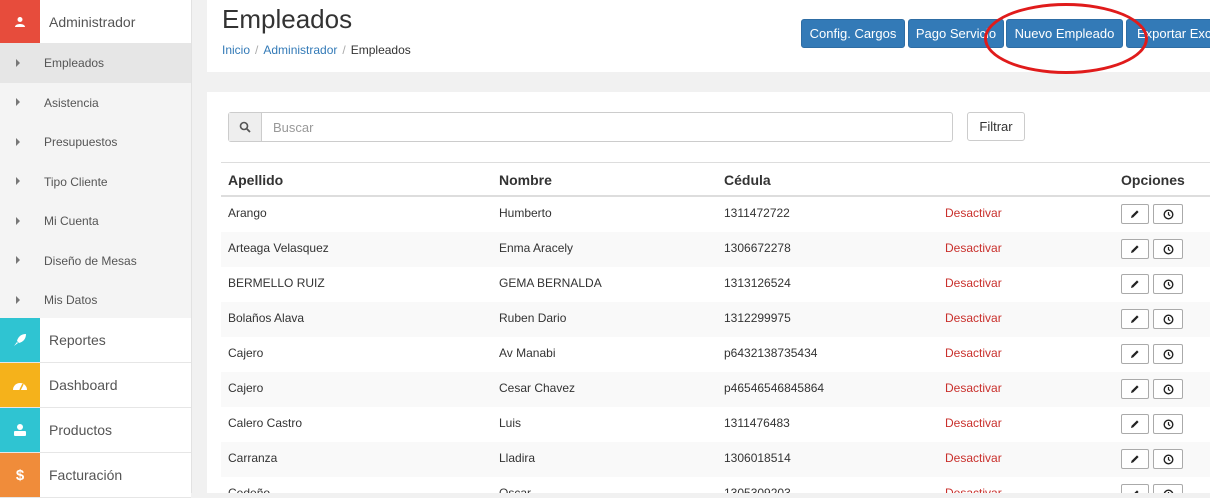 This screenshot has width=1210, height=498. Describe the element at coordinates (757, 248) in the screenshot. I see `cell-cedula: 1306672278` at that location.